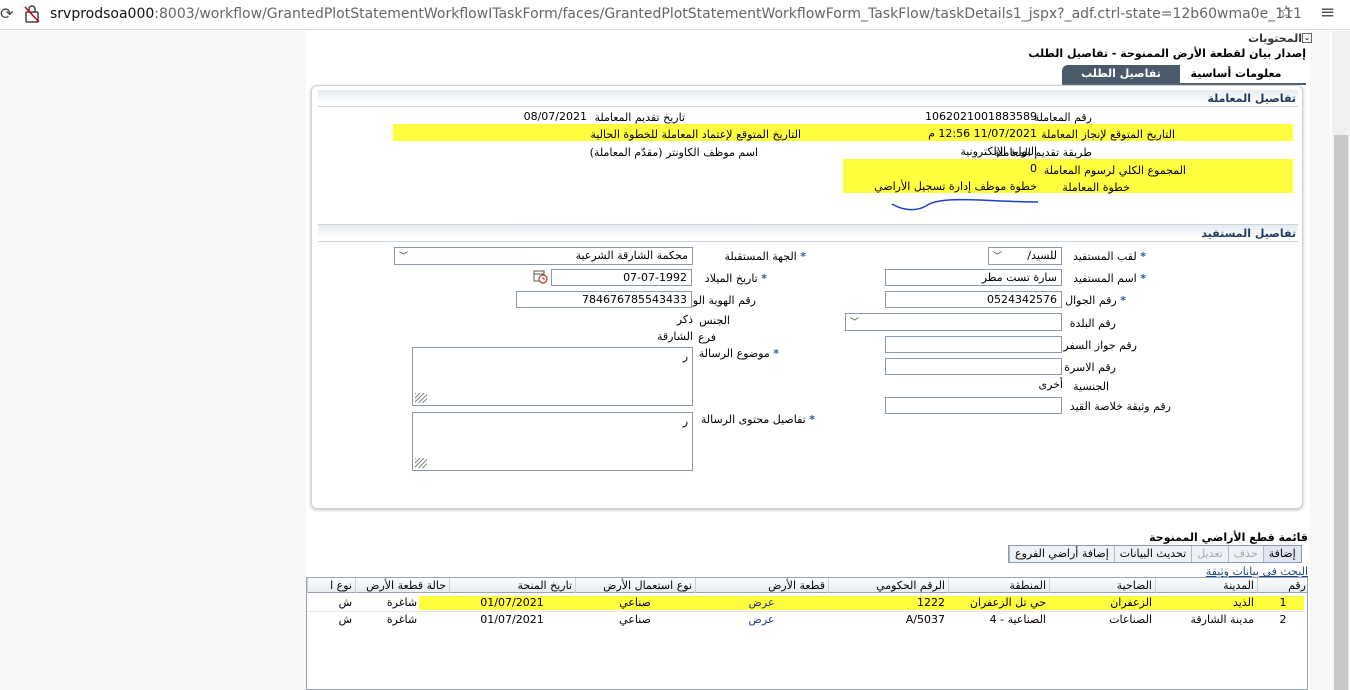 The width and height of the screenshot is (1350, 690). Describe the element at coordinates (714, 320) in the screenshot. I see `gender-label: الجنس` at that location.